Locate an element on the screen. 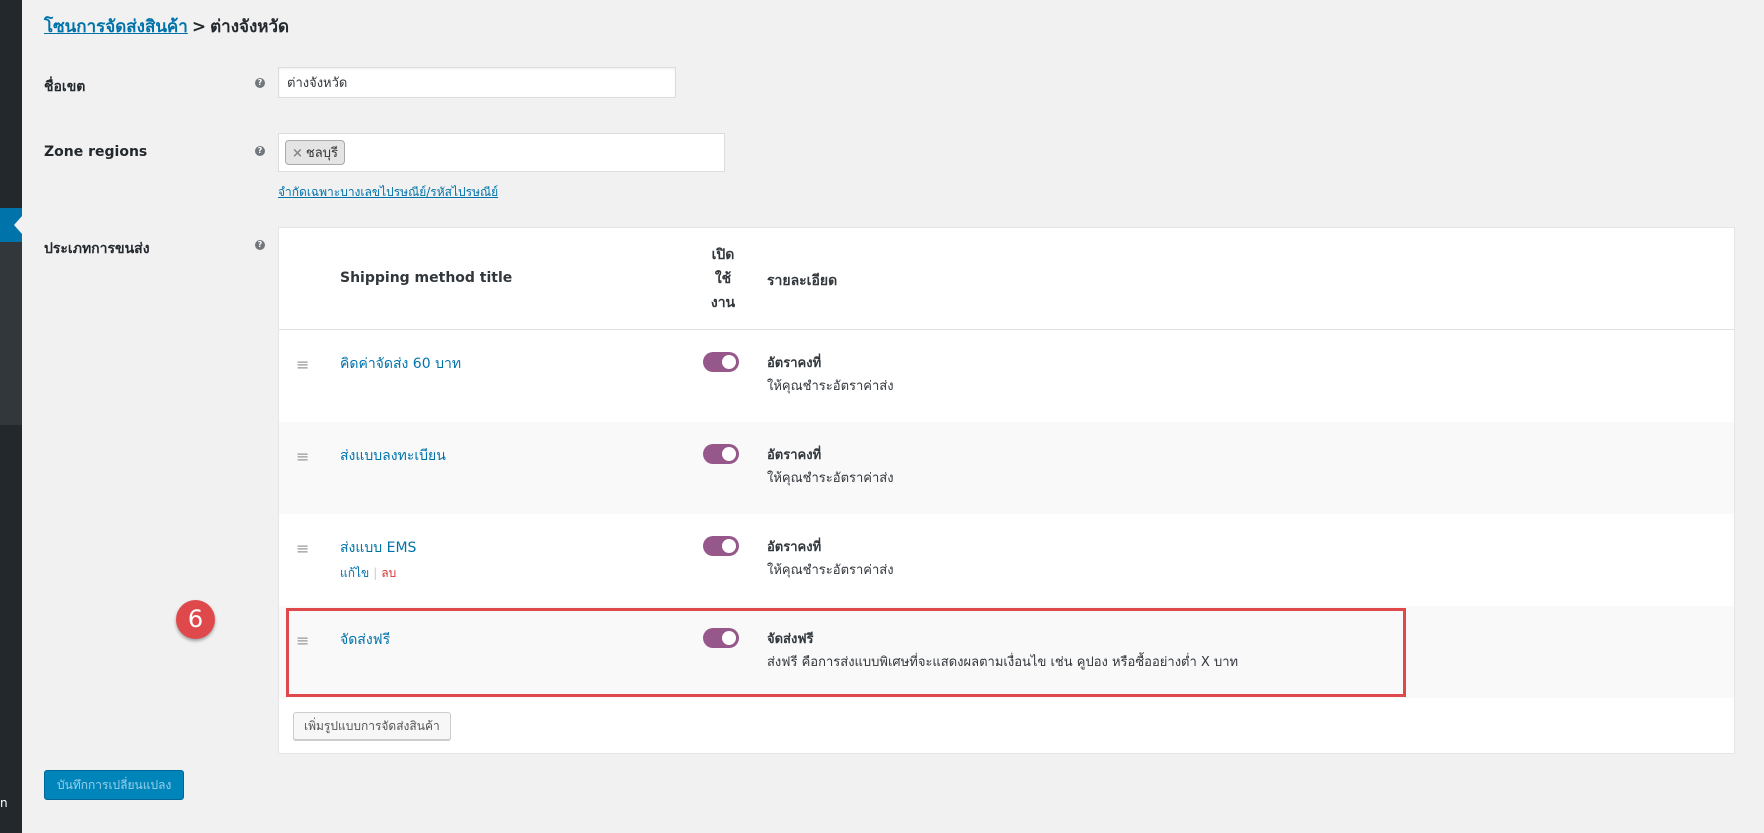  column-header-description: รายละเอียด is located at coordinates (802, 281).